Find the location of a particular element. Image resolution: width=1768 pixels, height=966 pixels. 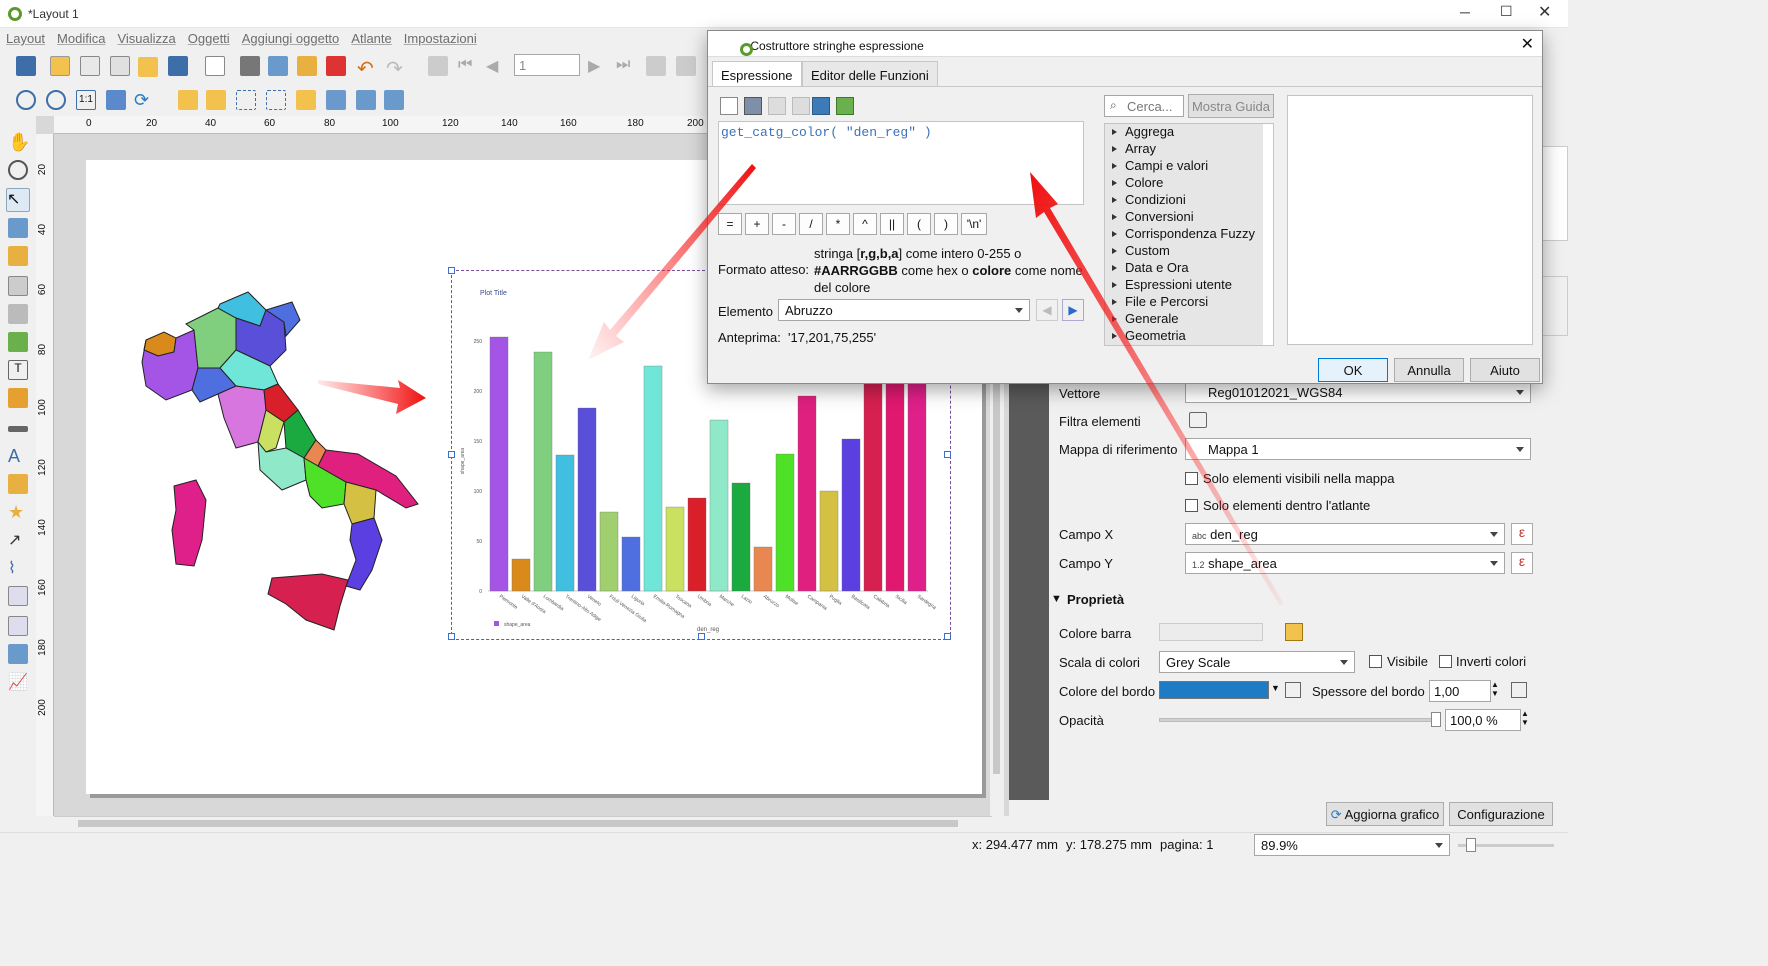

campo-x-combo: abc den_reg is located at coordinates (1345, 534).